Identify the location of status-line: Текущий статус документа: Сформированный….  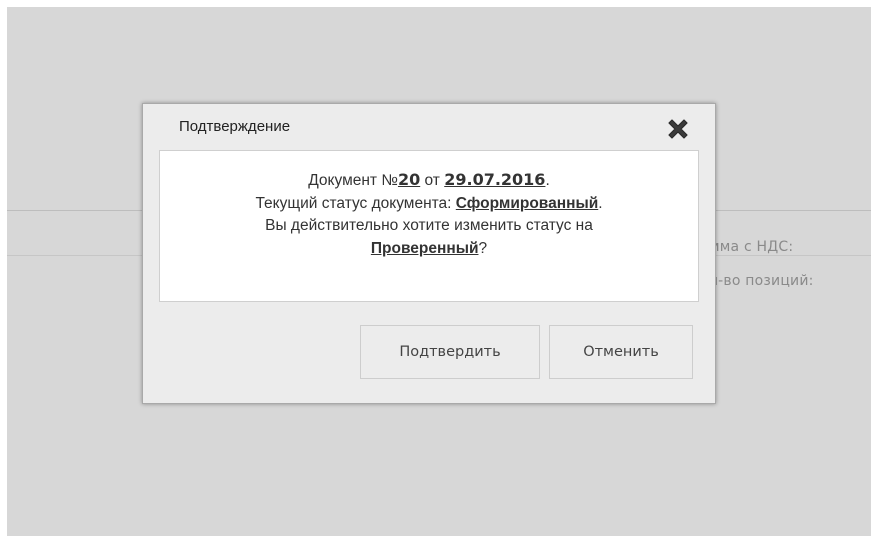
(429, 204).